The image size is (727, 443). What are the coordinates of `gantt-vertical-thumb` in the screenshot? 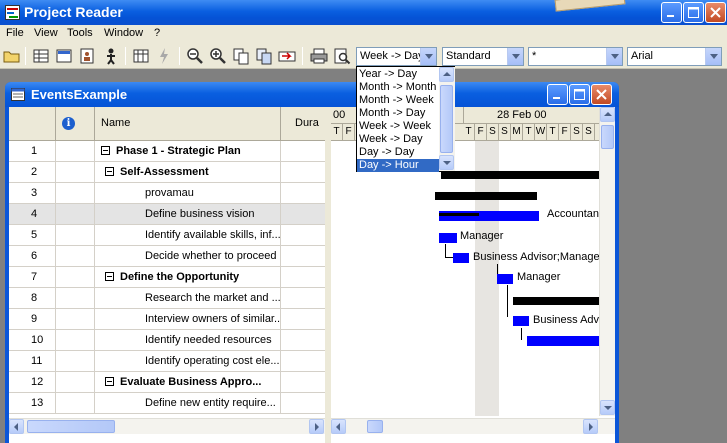 It's located at (607, 137).